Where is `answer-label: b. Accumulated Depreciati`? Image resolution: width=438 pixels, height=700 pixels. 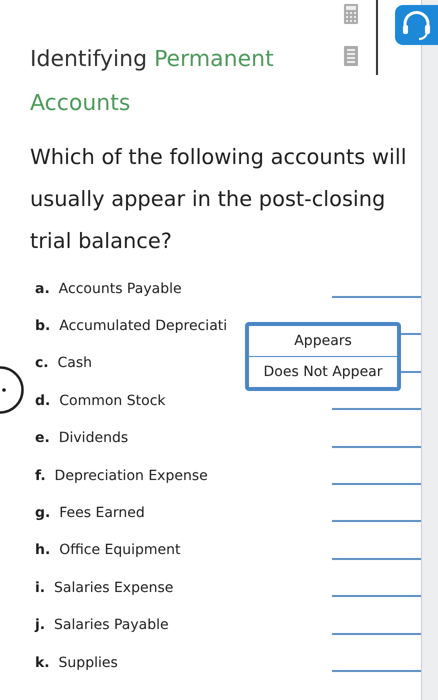
answer-label: b. Accumulated Depreciati is located at coordinates (131, 326).